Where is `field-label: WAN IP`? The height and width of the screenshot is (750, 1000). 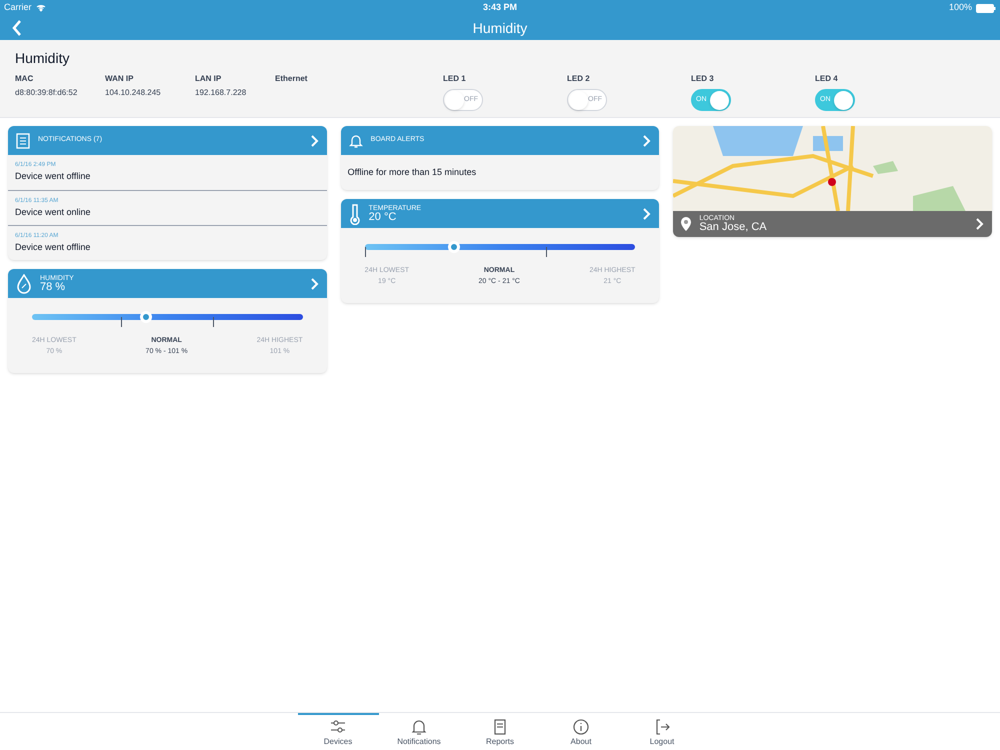
field-label: WAN IP is located at coordinates (119, 79).